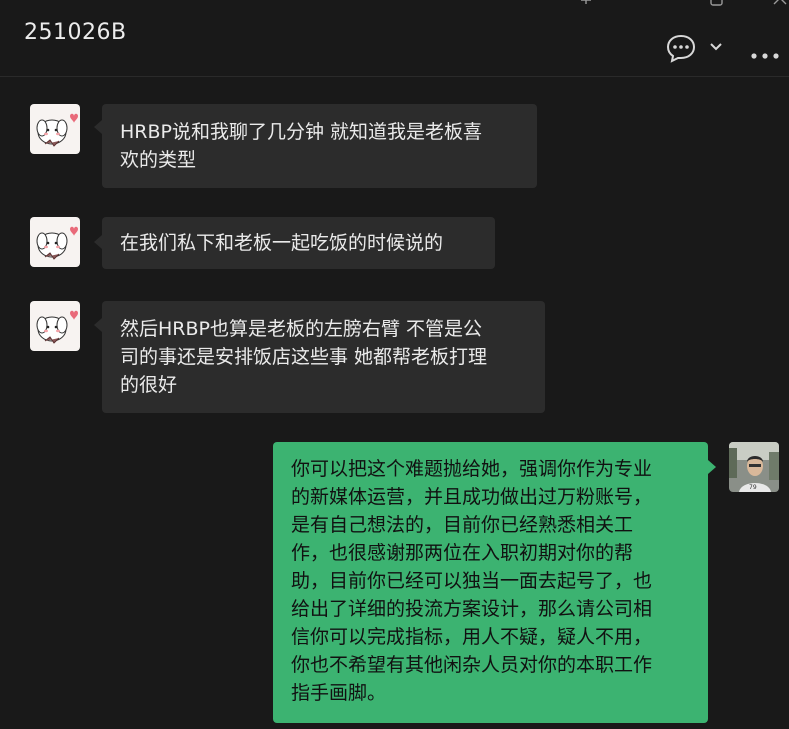 The height and width of the screenshot is (729, 789). I want to click on message-line: 助，目前你已经可以独当一面去起号了，也, so click(472, 581).